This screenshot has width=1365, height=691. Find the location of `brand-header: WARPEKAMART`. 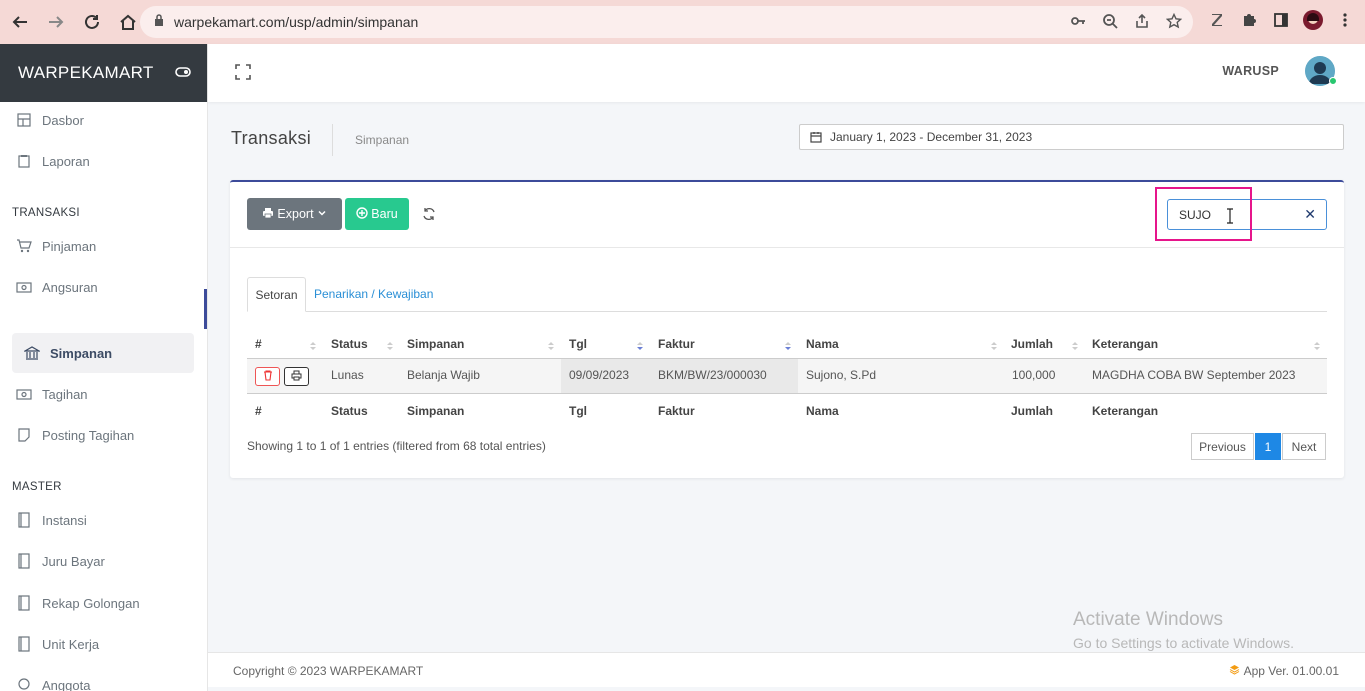

brand-header: WARPEKAMART is located at coordinates (103, 73).